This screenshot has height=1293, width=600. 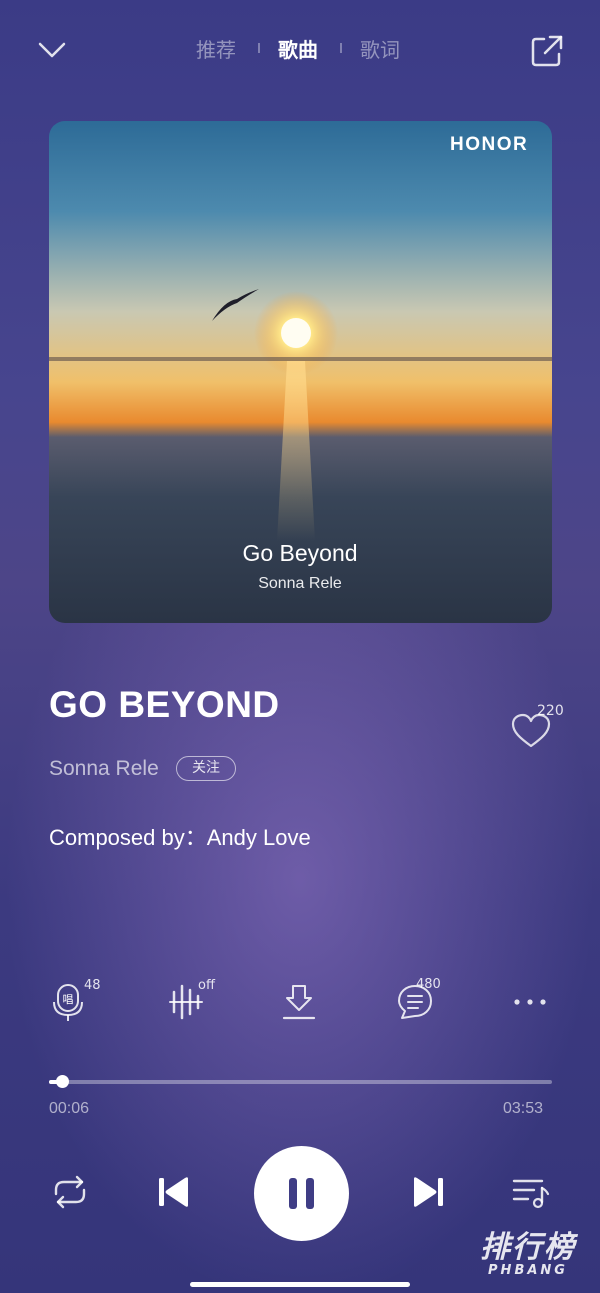 What do you see at coordinates (216, 48) in the screenshot?
I see `tab-recommend: 推荐` at bounding box center [216, 48].